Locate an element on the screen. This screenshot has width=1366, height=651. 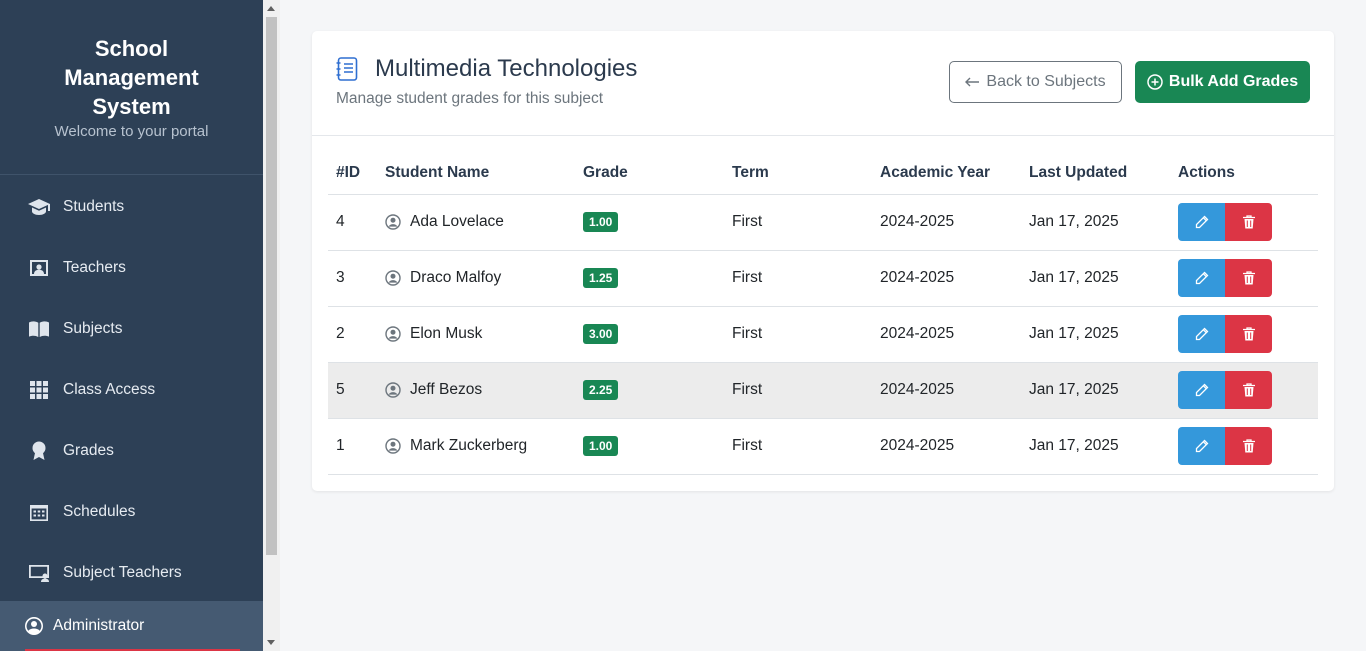
arrow-left-icon is located at coordinates (972, 82).